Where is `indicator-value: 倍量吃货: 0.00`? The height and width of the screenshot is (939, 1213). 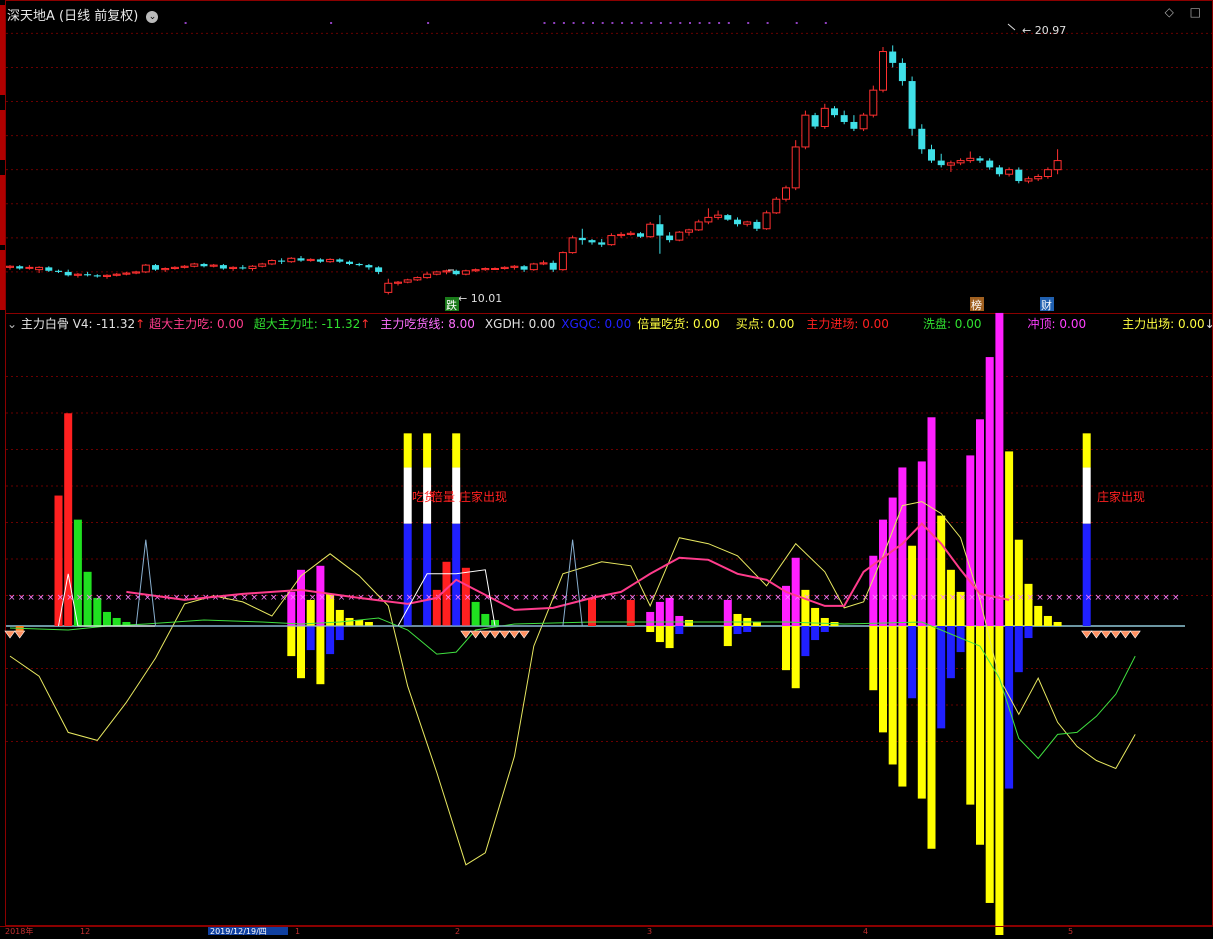
indicator-value: 倍量吃货: 0.00 is located at coordinates (678, 324).